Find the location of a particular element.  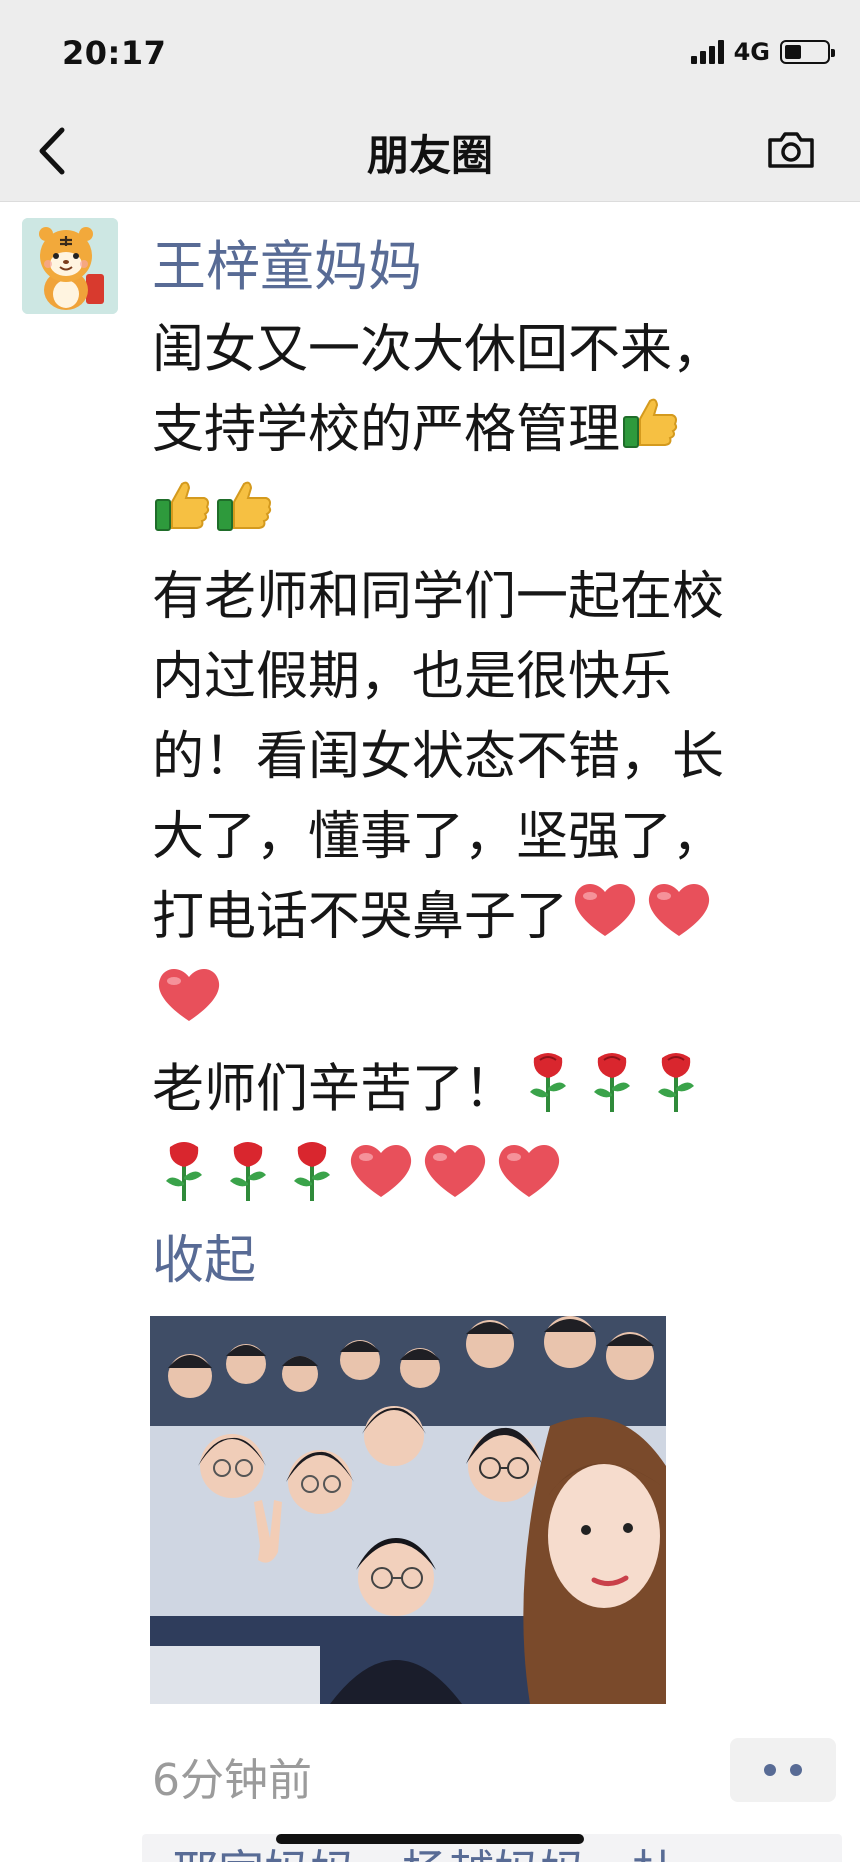

avatar is located at coordinates (70, 266).